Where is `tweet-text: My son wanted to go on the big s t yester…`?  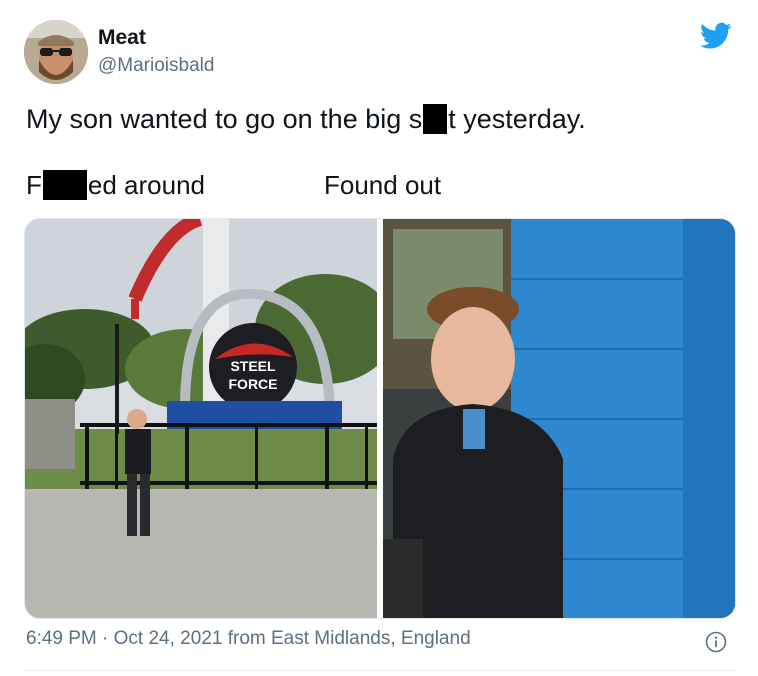
tweet-text: My son wanted to go on the big s t yester… is located at coordinates (306, 119).